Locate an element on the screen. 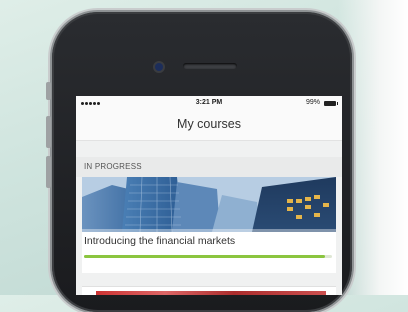 The width and height of the screenshot is (408, 312). status-time: 3:21 PM is located at coordinates (209, 102).